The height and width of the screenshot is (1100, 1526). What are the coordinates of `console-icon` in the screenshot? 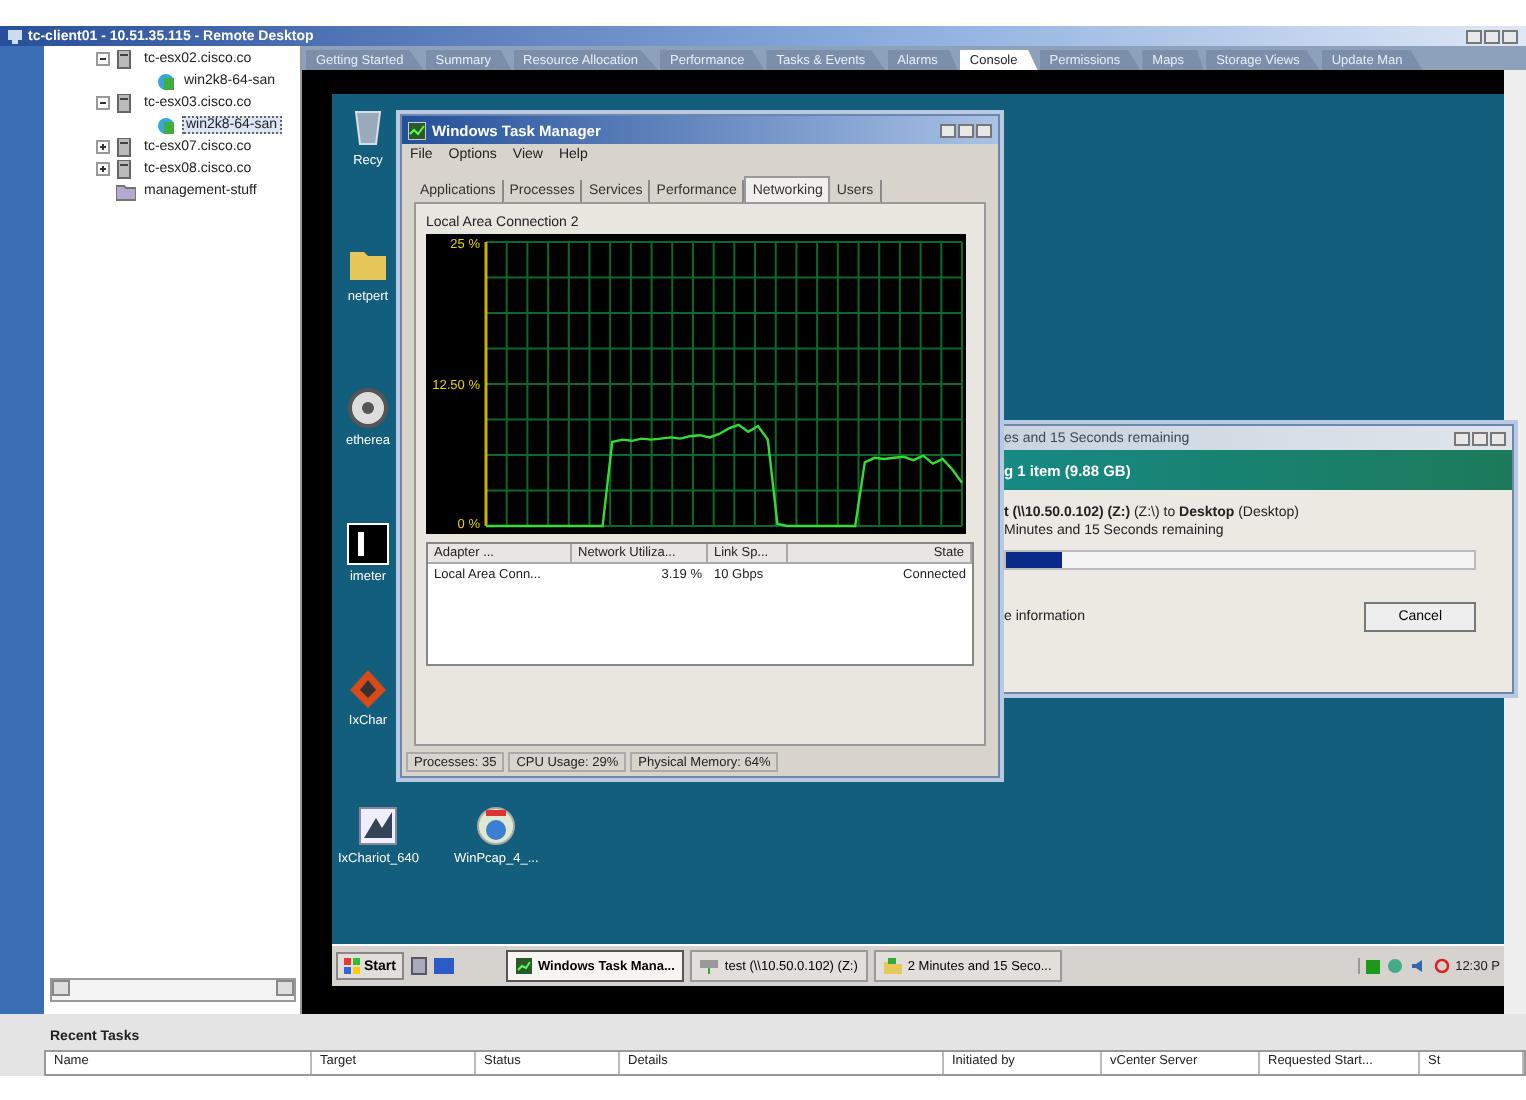 It's located at (443, 966).